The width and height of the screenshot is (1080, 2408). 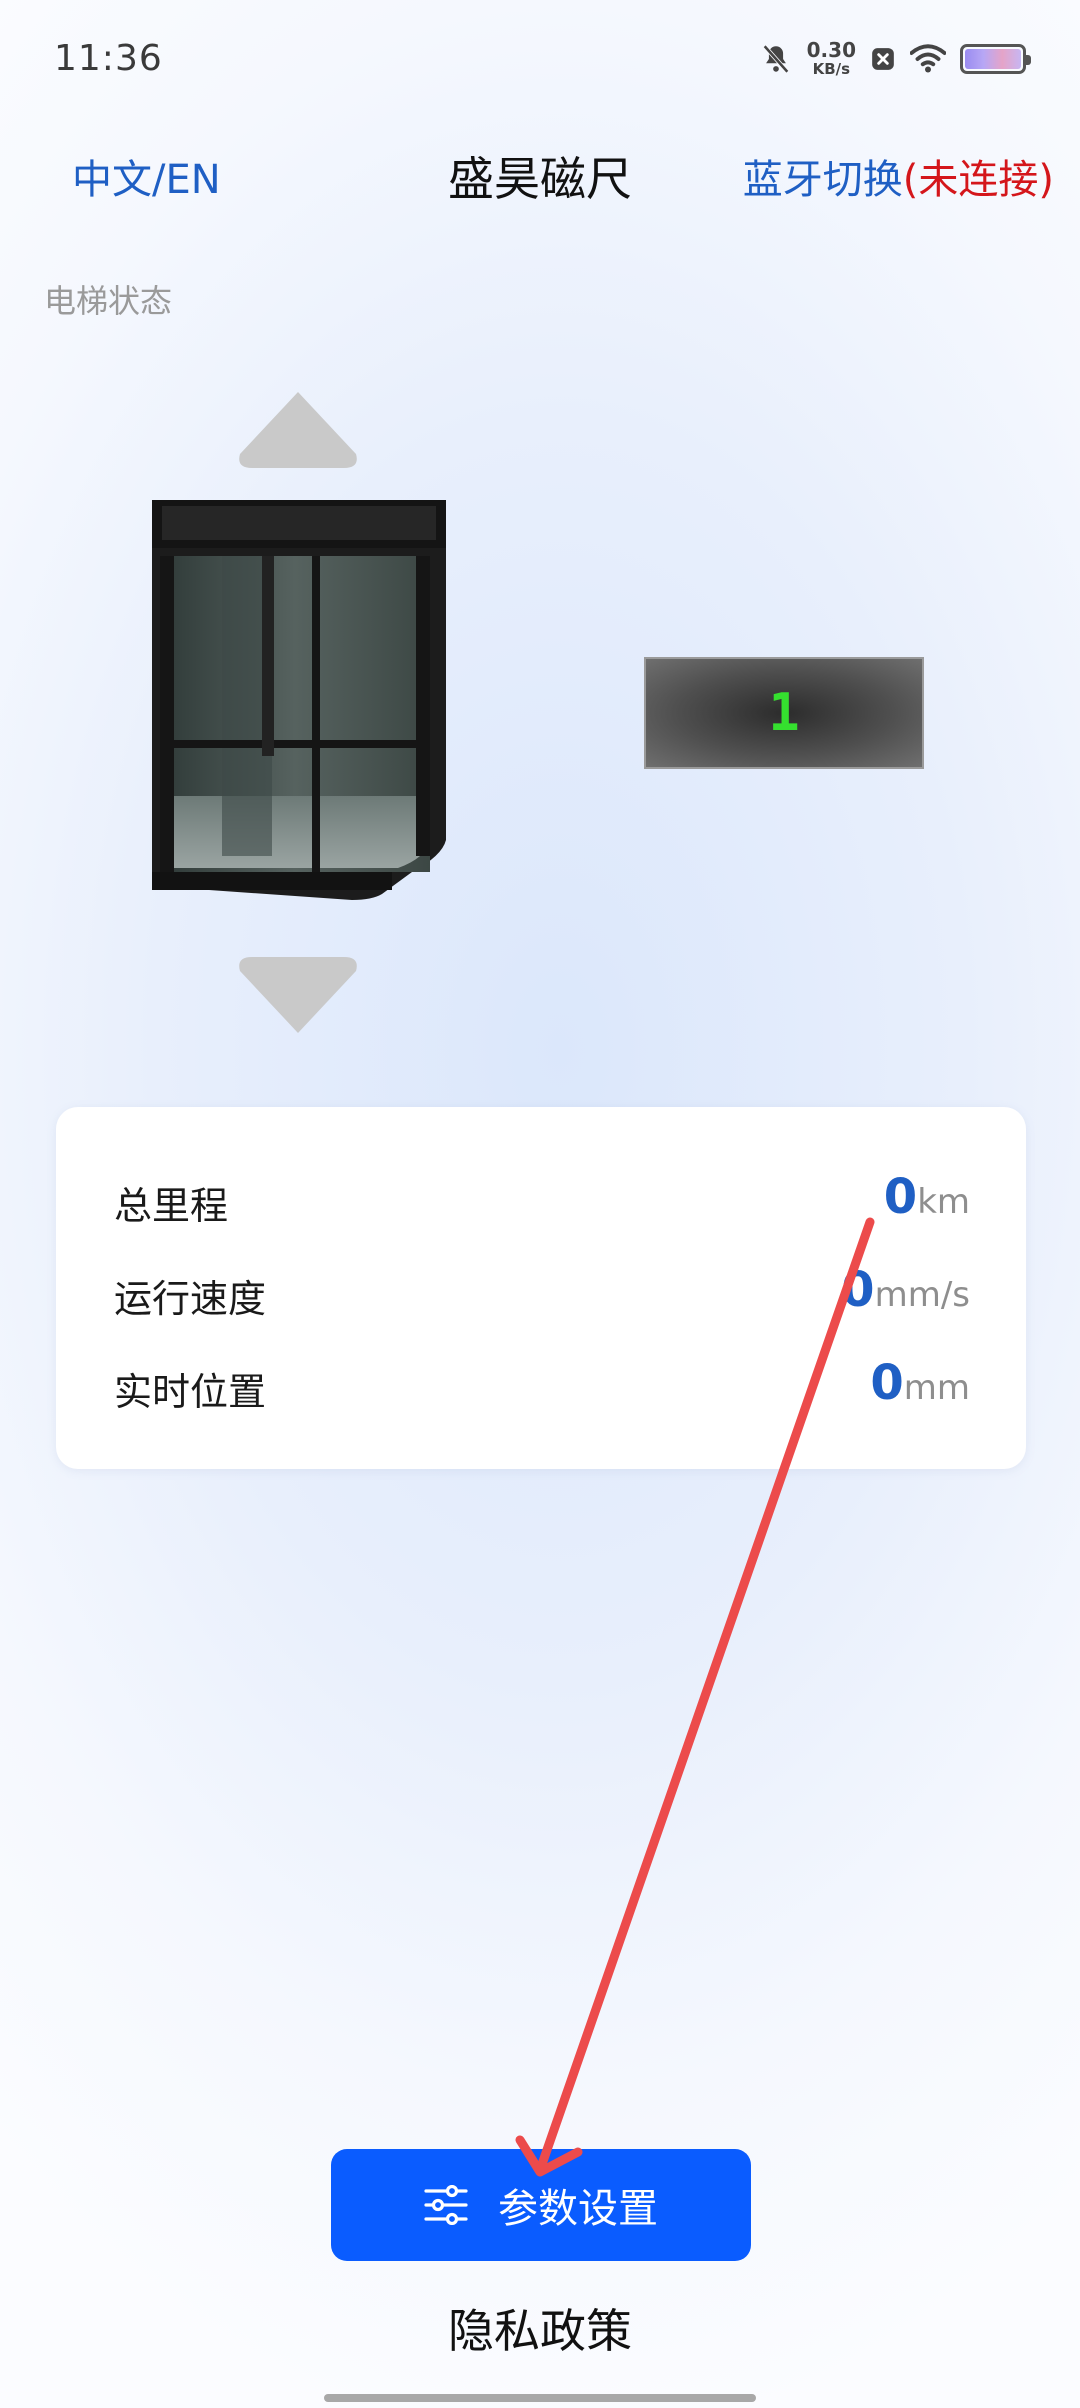 What do you see at coordinates (883, 58) in the screenshot?
I see `close-box-icon` at bounding box center [883, 58].